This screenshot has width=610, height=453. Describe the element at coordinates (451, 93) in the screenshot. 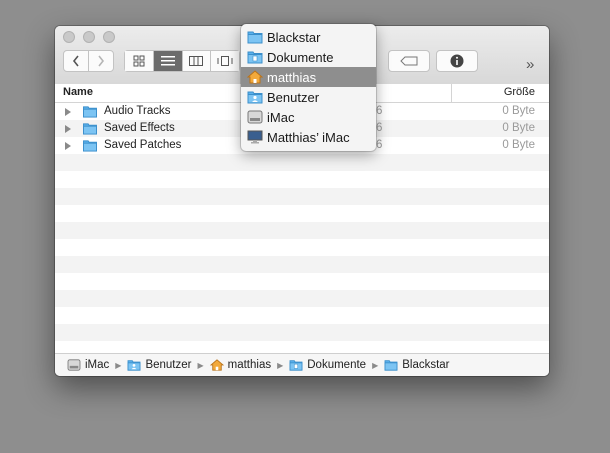

I see `column-divider` at that location.